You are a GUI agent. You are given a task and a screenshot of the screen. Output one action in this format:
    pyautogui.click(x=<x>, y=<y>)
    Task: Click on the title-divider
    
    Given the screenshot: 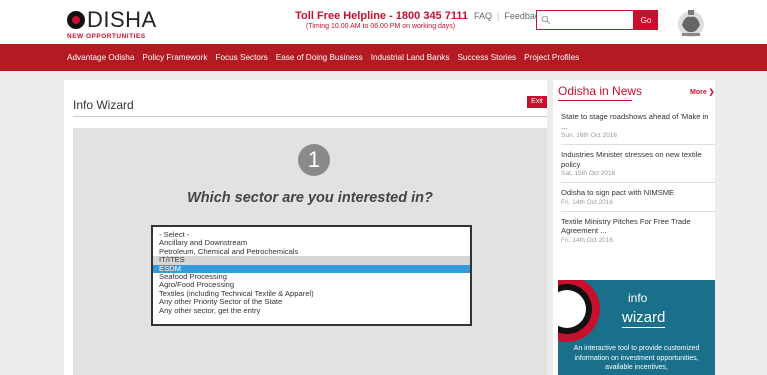 What is the action you would take?
    pyautogui.click(x=310, y=116)
    